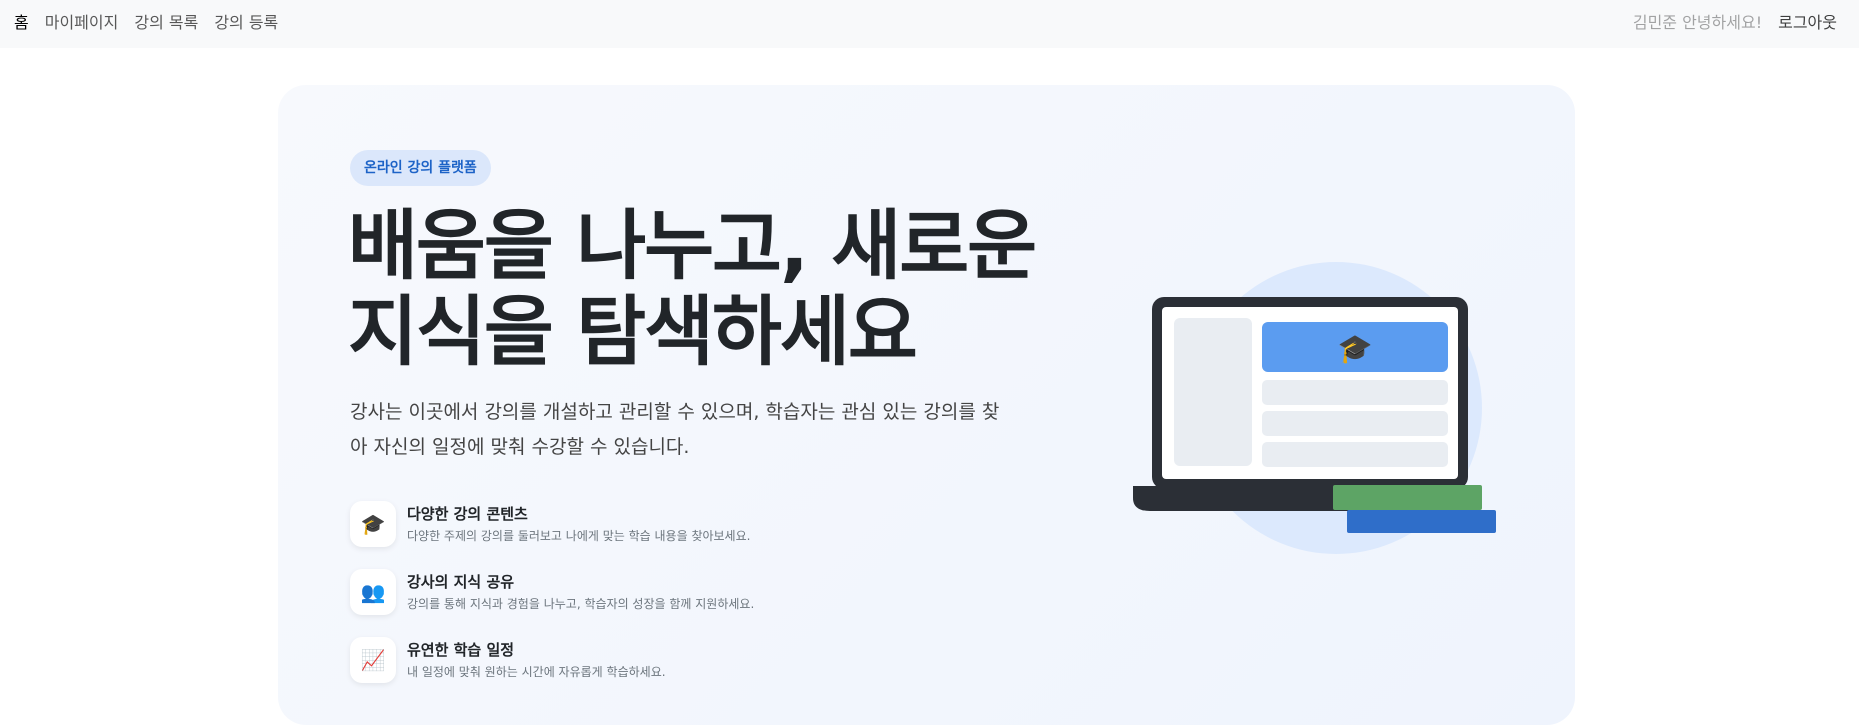 The image size is (1859, 725). I want to click on feature-title: 강사의 지식 공유, so click(461, 582).